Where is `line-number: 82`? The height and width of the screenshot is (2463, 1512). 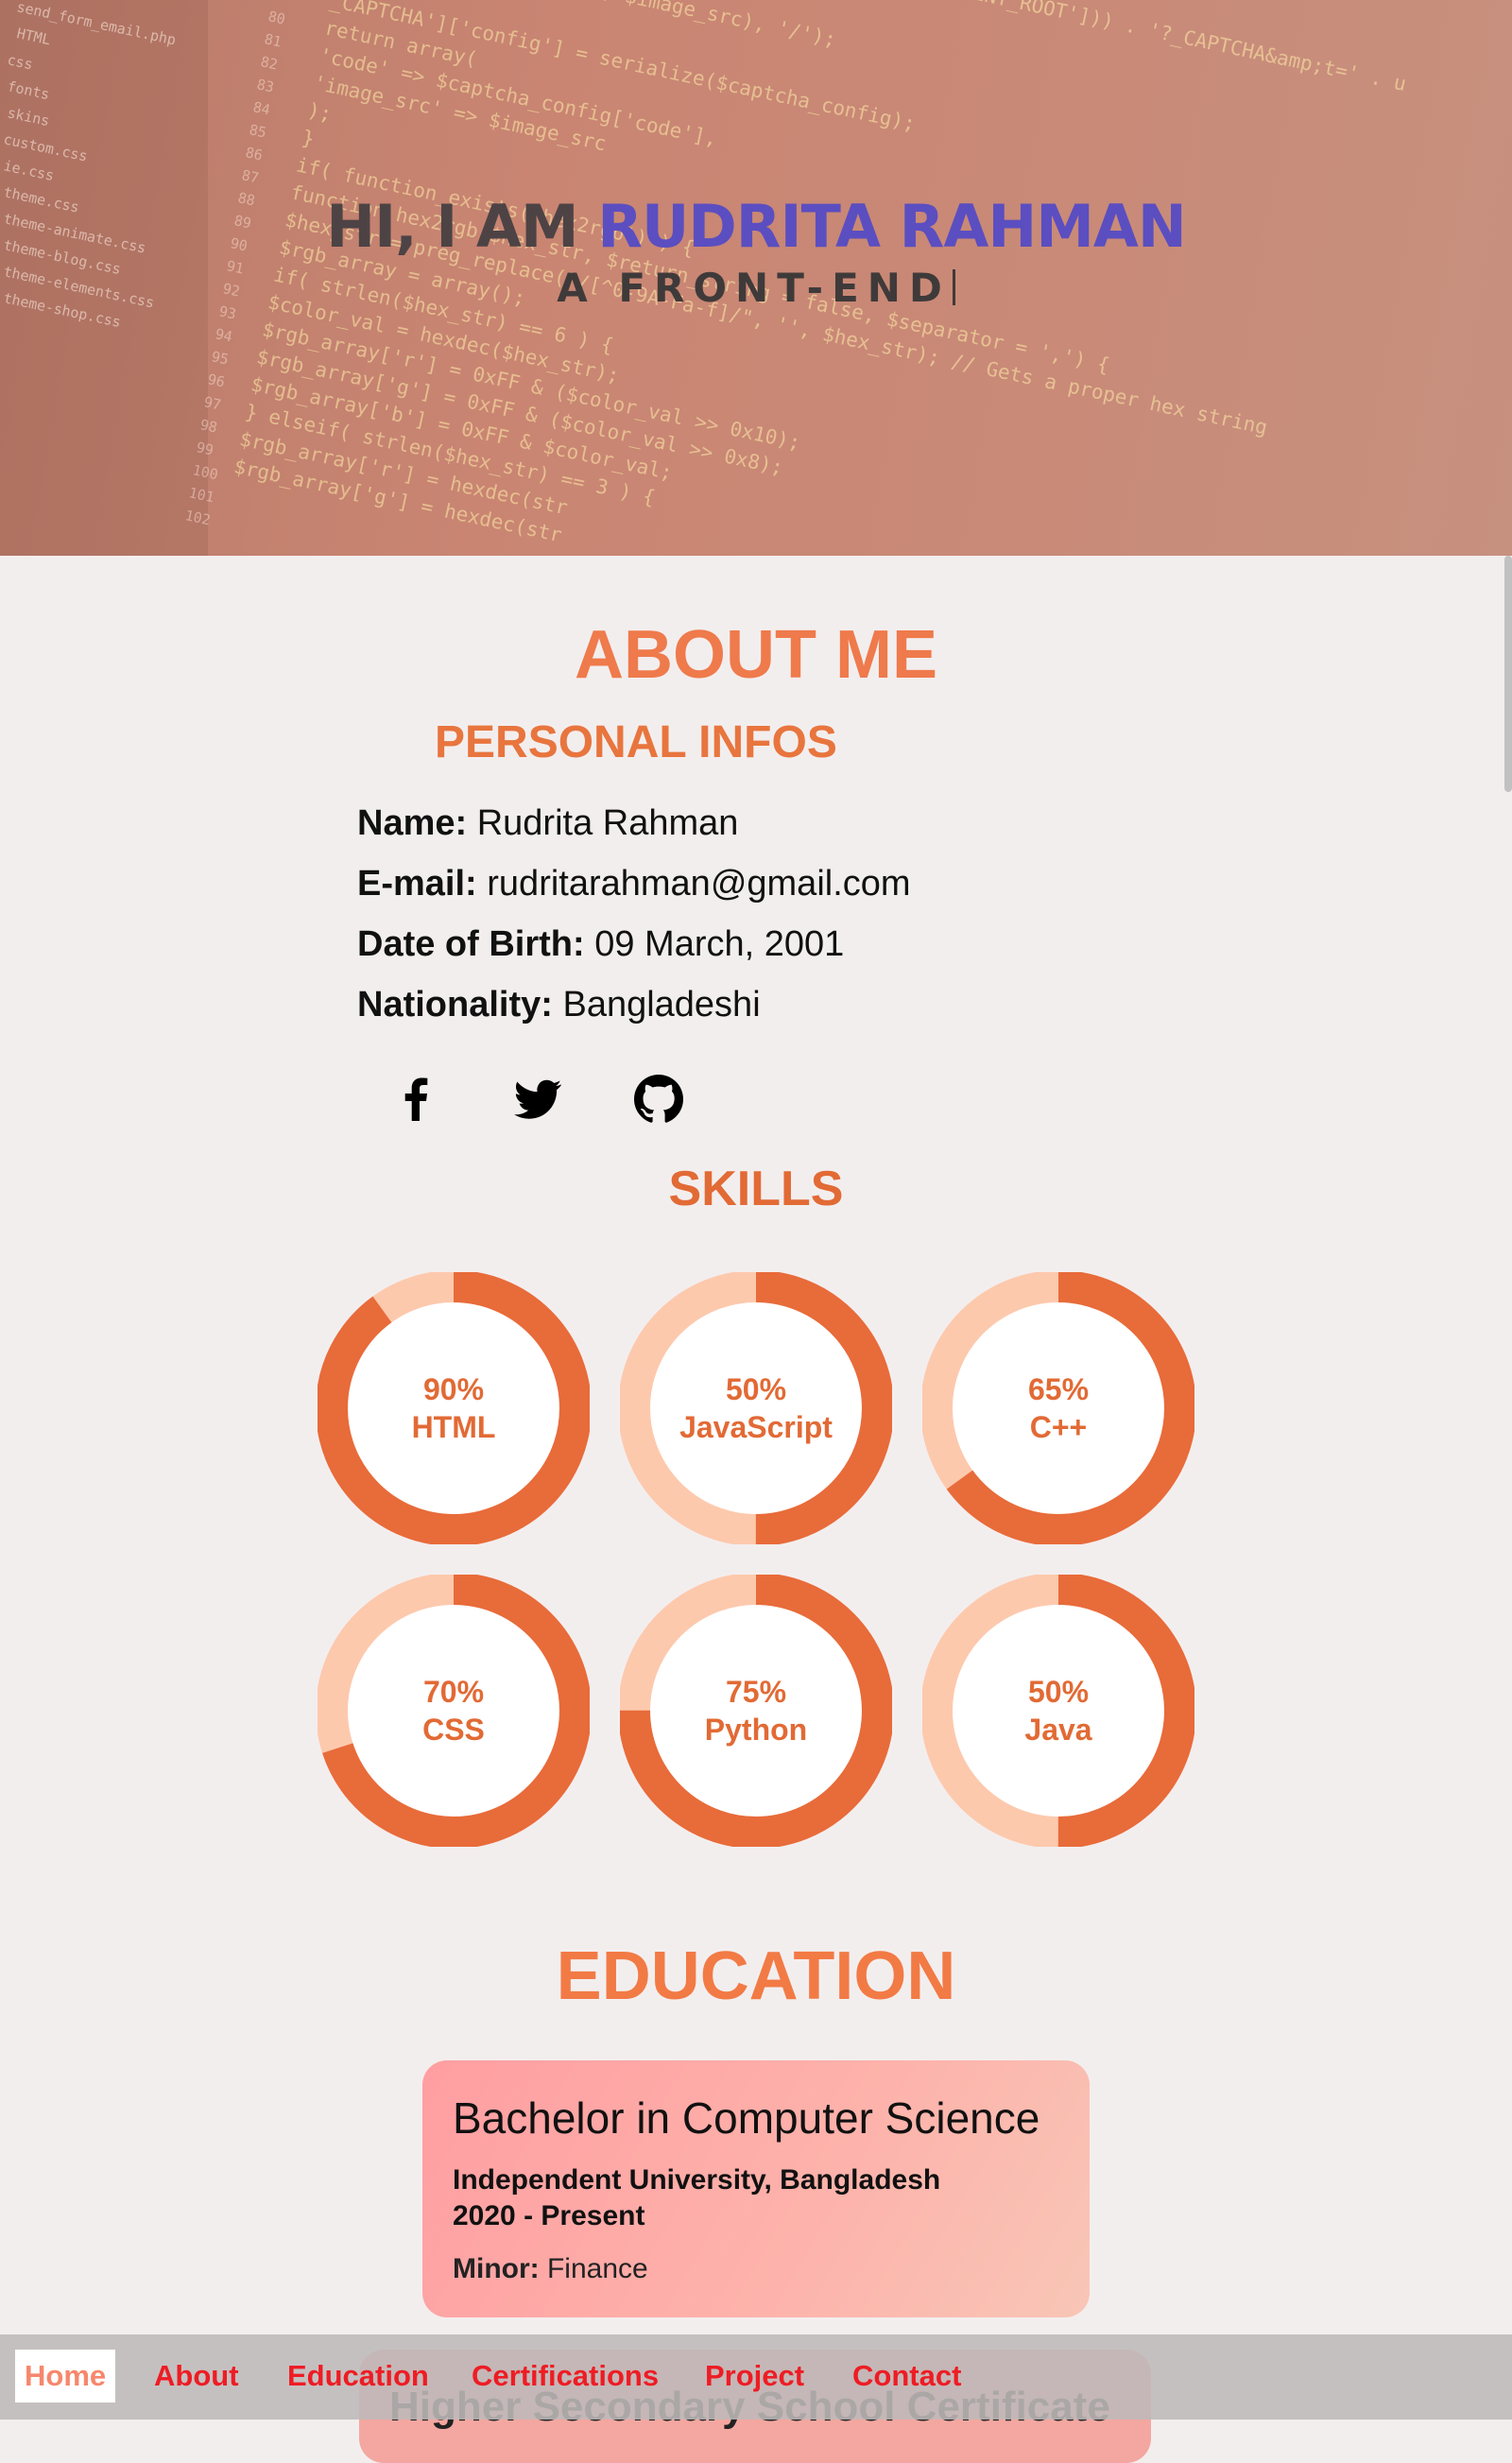
line-number: 82 is located at coordinates (269, 63).